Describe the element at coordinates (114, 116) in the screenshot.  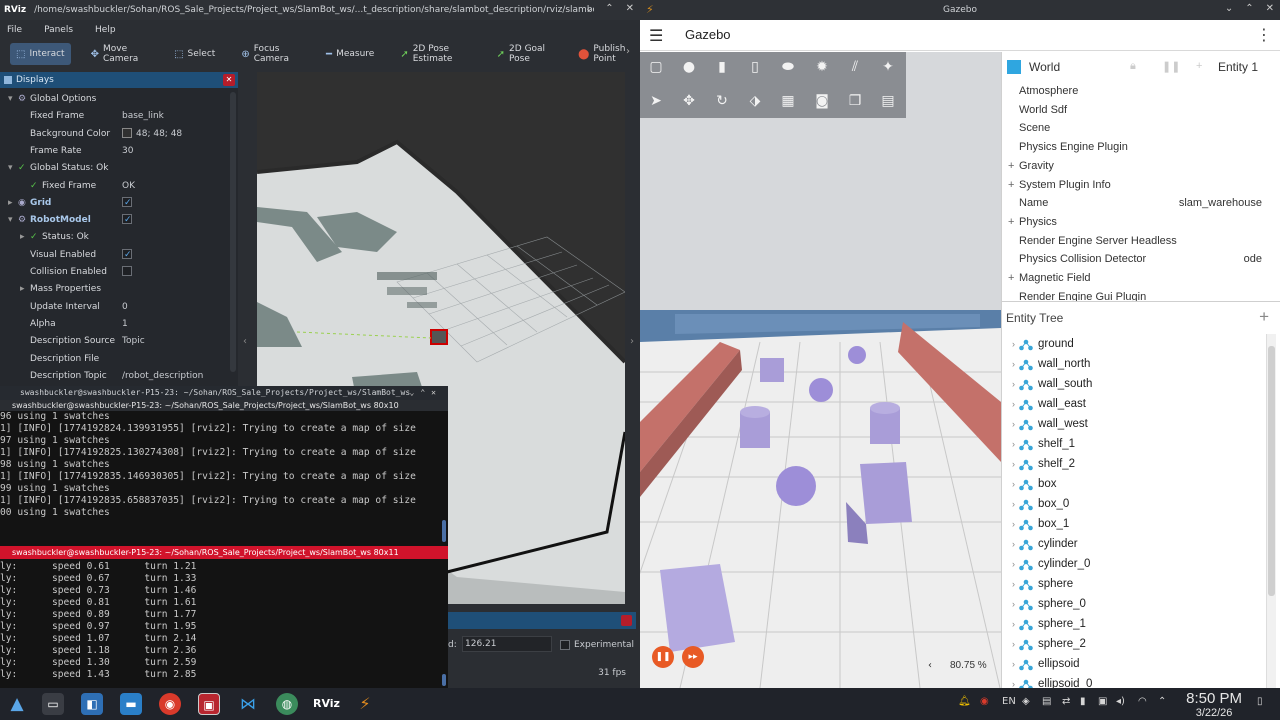
I see `property-row: Fixed Frame base_link` at that location.